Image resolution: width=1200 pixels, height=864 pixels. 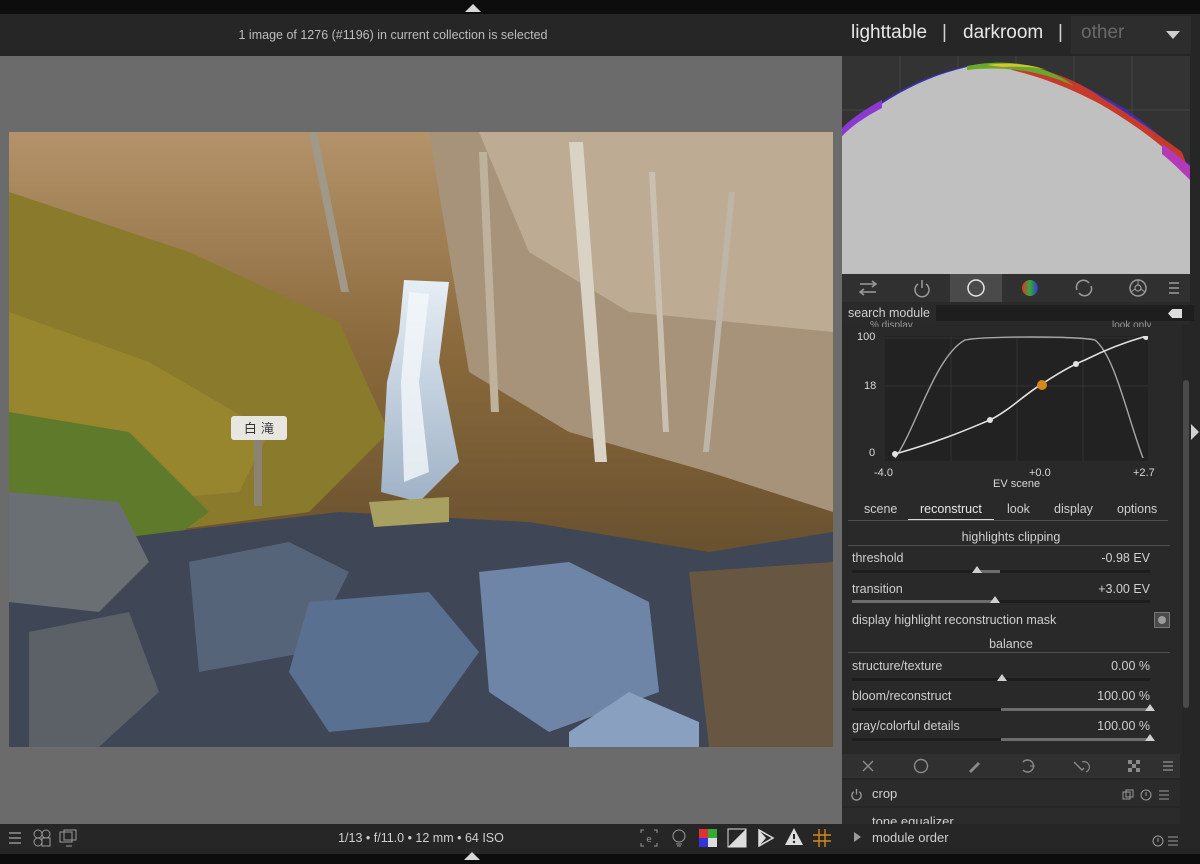 I want to click on parametric-mask-icon, so click(x=1028, y=766).